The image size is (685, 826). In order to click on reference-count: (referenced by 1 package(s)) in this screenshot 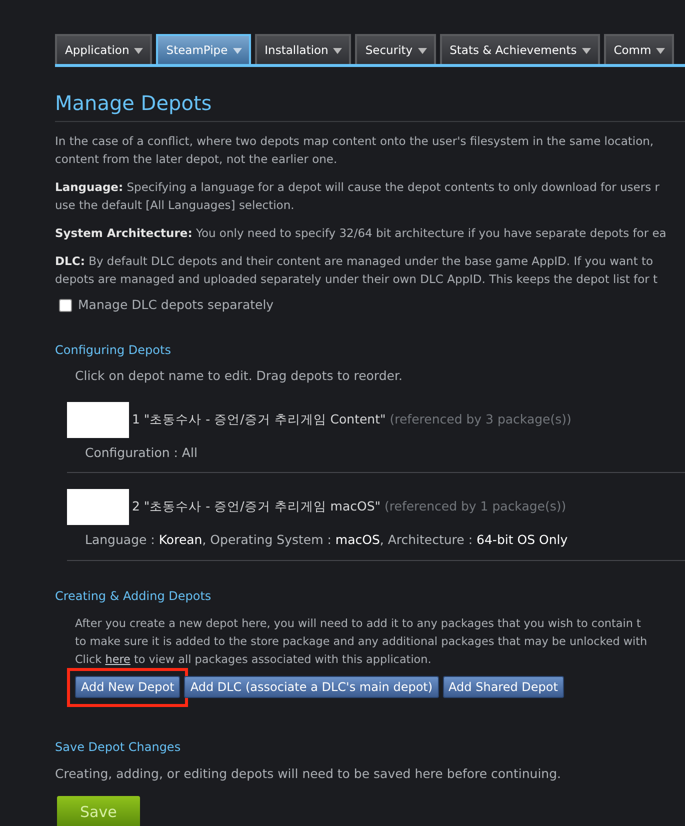, I will do `click(475, 506)`.